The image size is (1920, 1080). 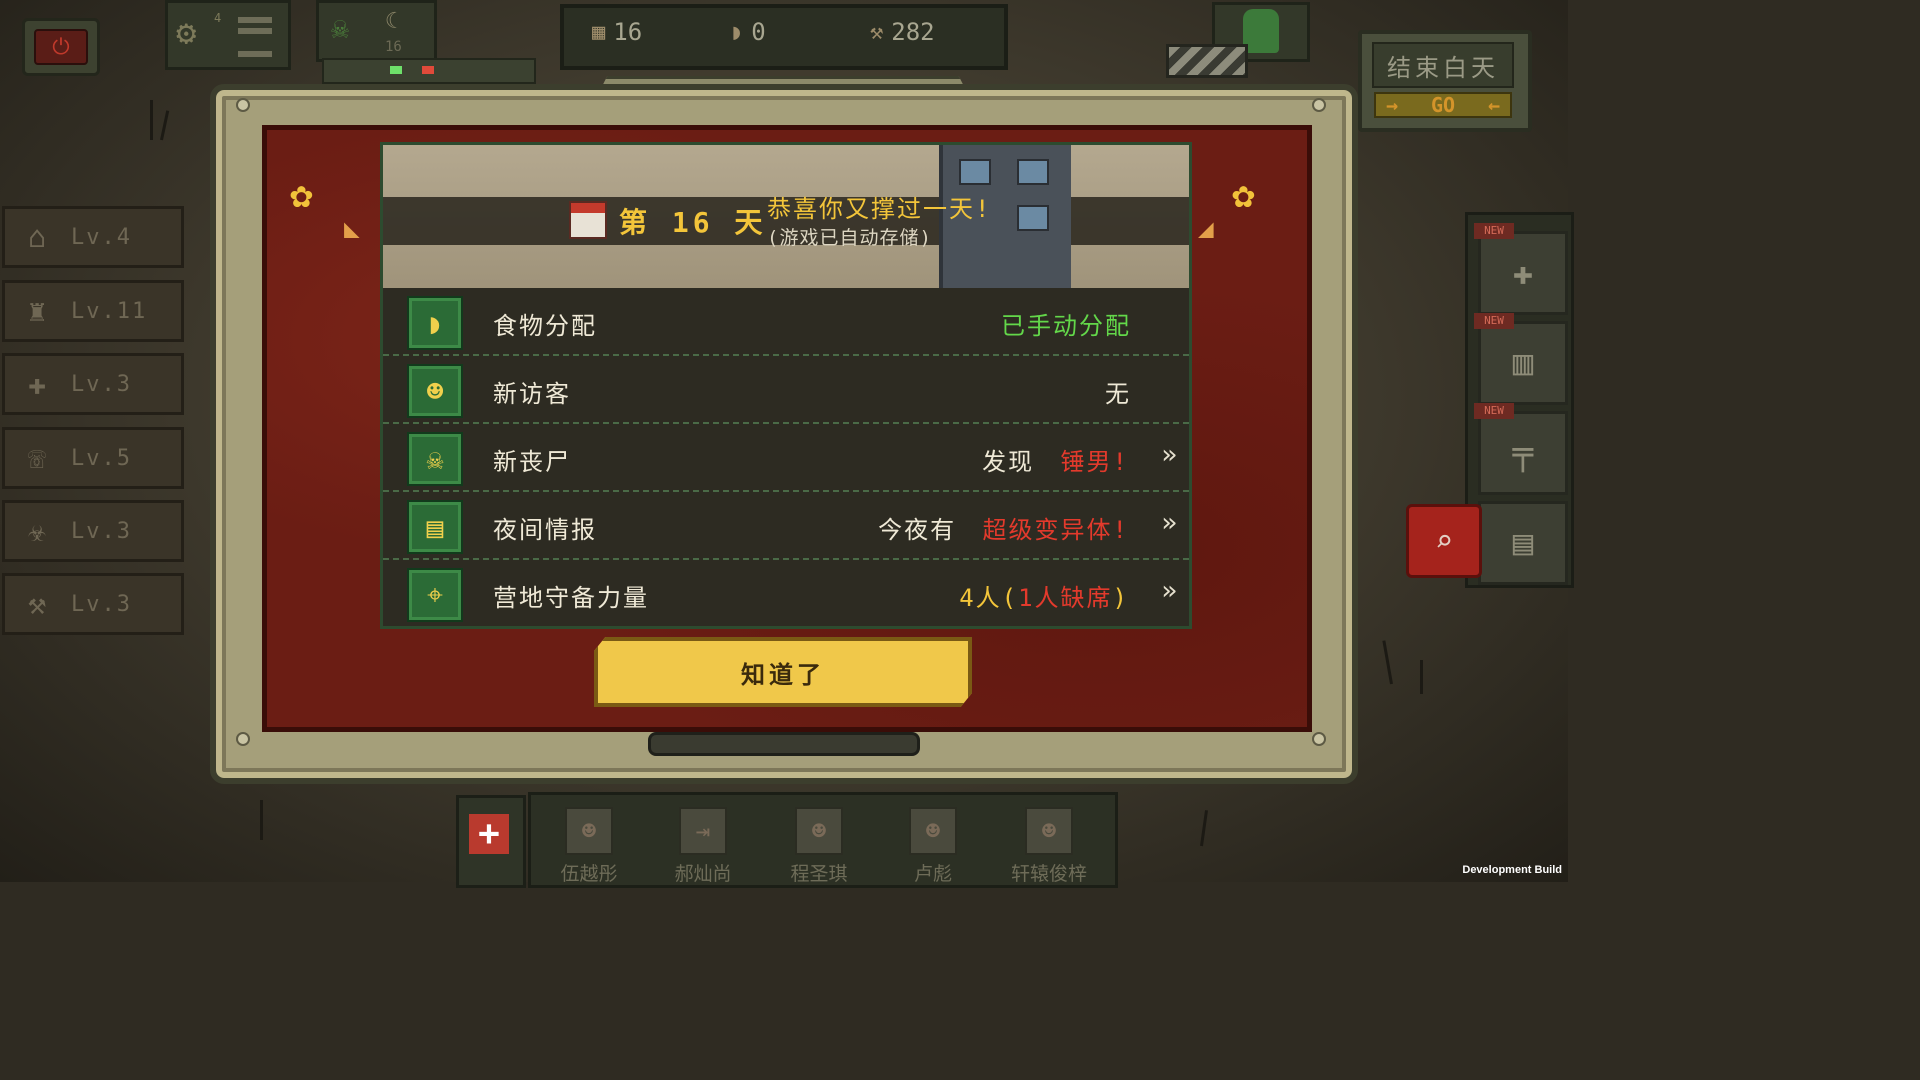 I want to click on infirmary-button: +, so click(x=491, y=841).